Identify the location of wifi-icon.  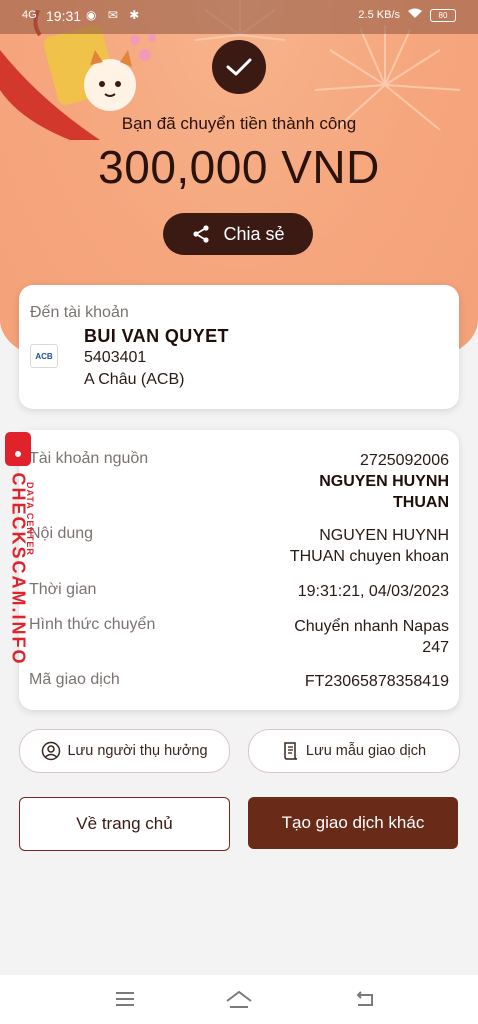
(415, 15).